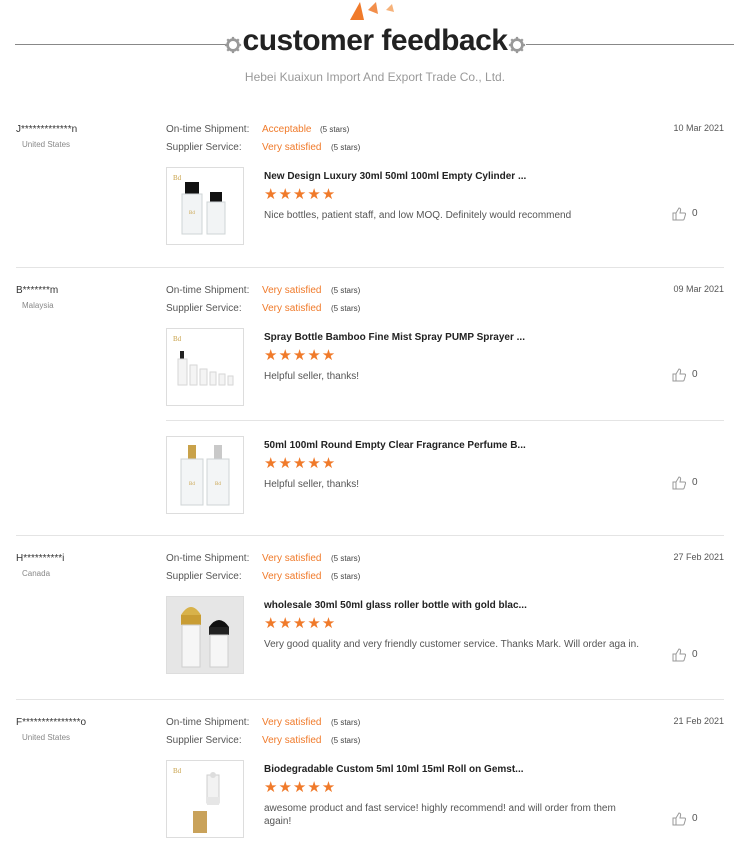 This screenshot has height=856, width=750. I want to click on two-bottles-black-caps-icon: Bd Bd, so click(199, 204).